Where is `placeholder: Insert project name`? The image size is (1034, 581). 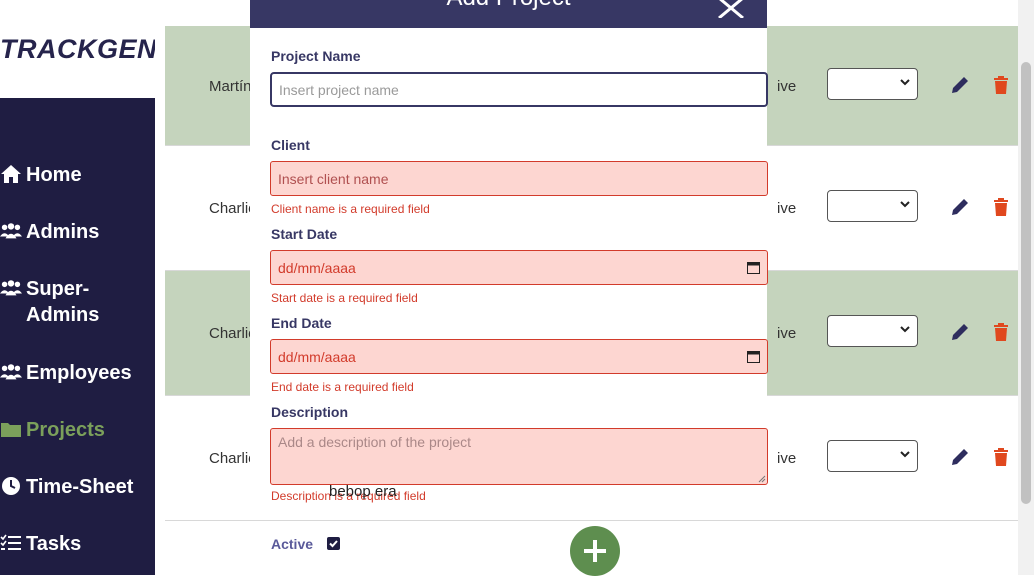 placeholder: Insert project name is located at coordinates (339, 89).